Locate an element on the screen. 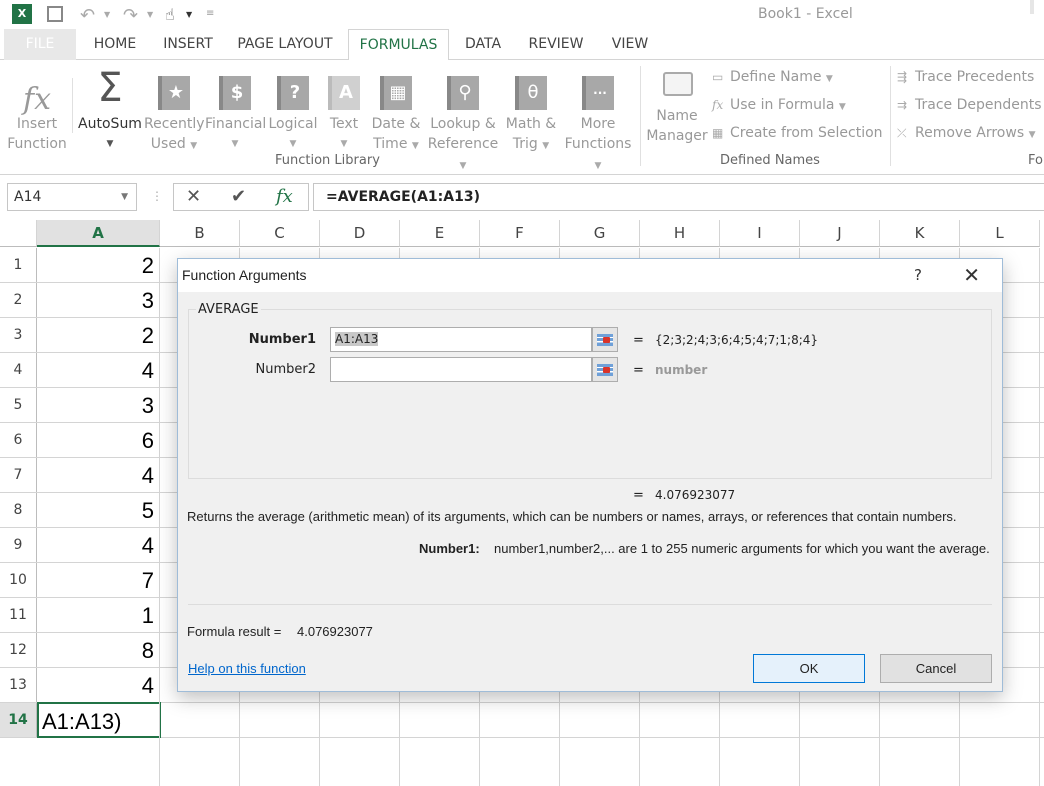 The width and height of the screenshot is (1044, 786). define-name-button: ▭ Define Name ▼ is located at coordinates (772, 77).